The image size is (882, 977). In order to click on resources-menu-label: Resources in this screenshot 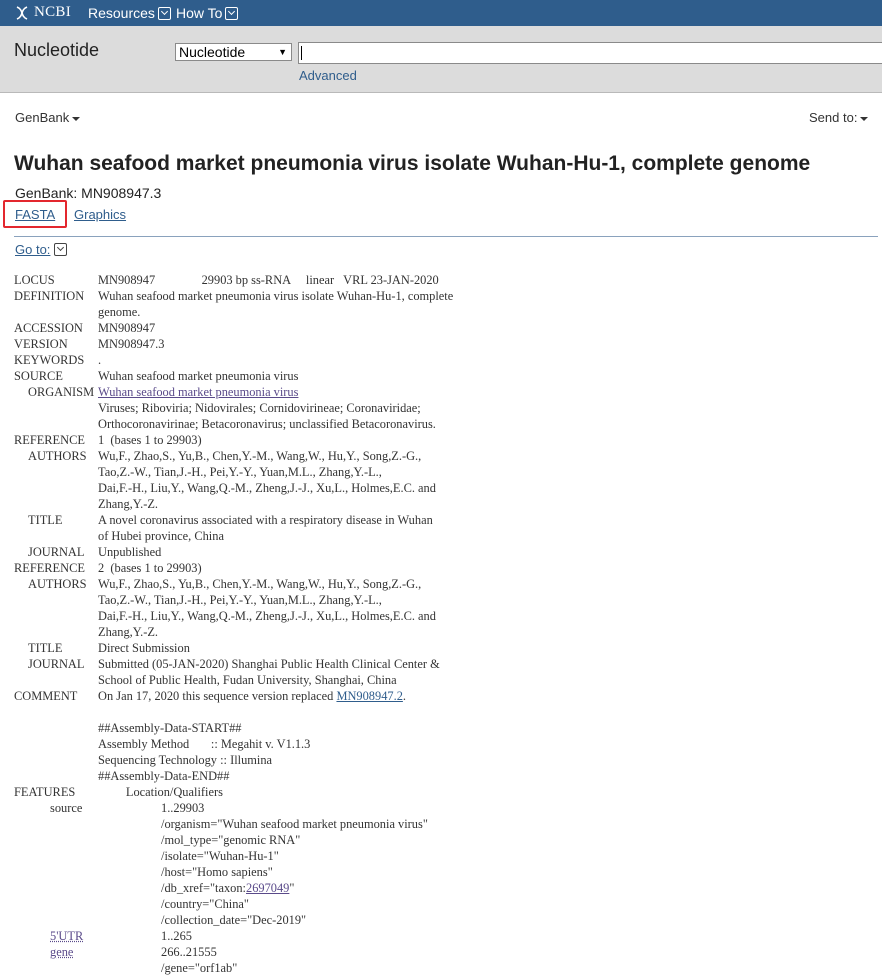, I will do `click(121, 13)`.